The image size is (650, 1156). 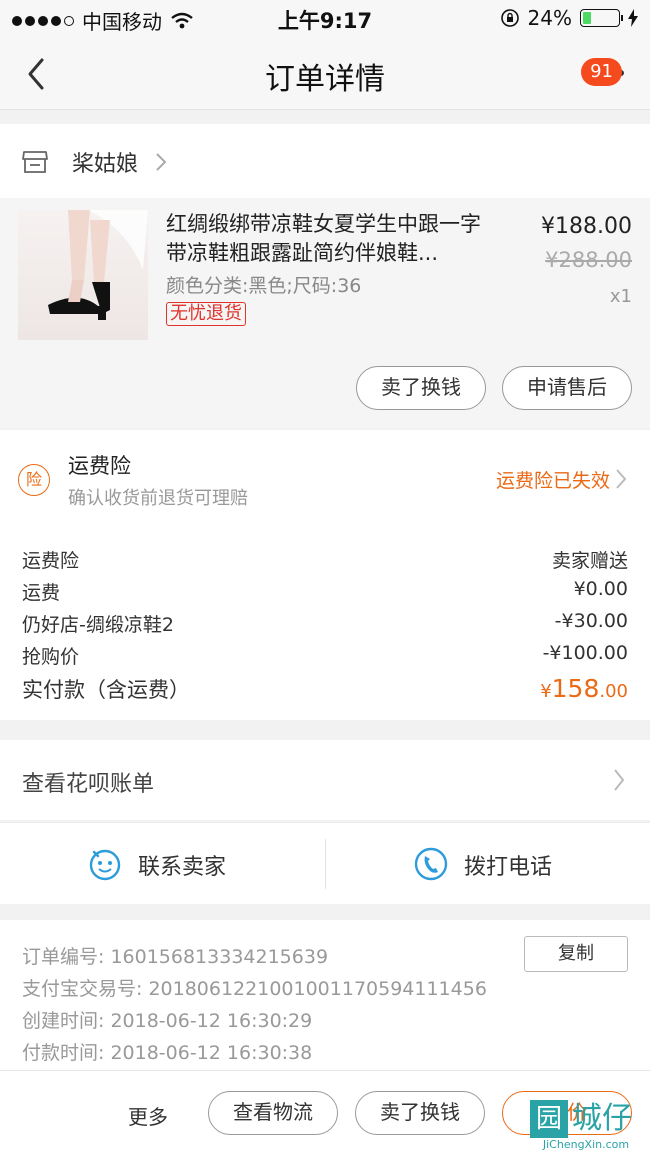 I want to click on paid-time: 付款时间: 2018-06-12 16:30:38, so click(x=167, y=1053).